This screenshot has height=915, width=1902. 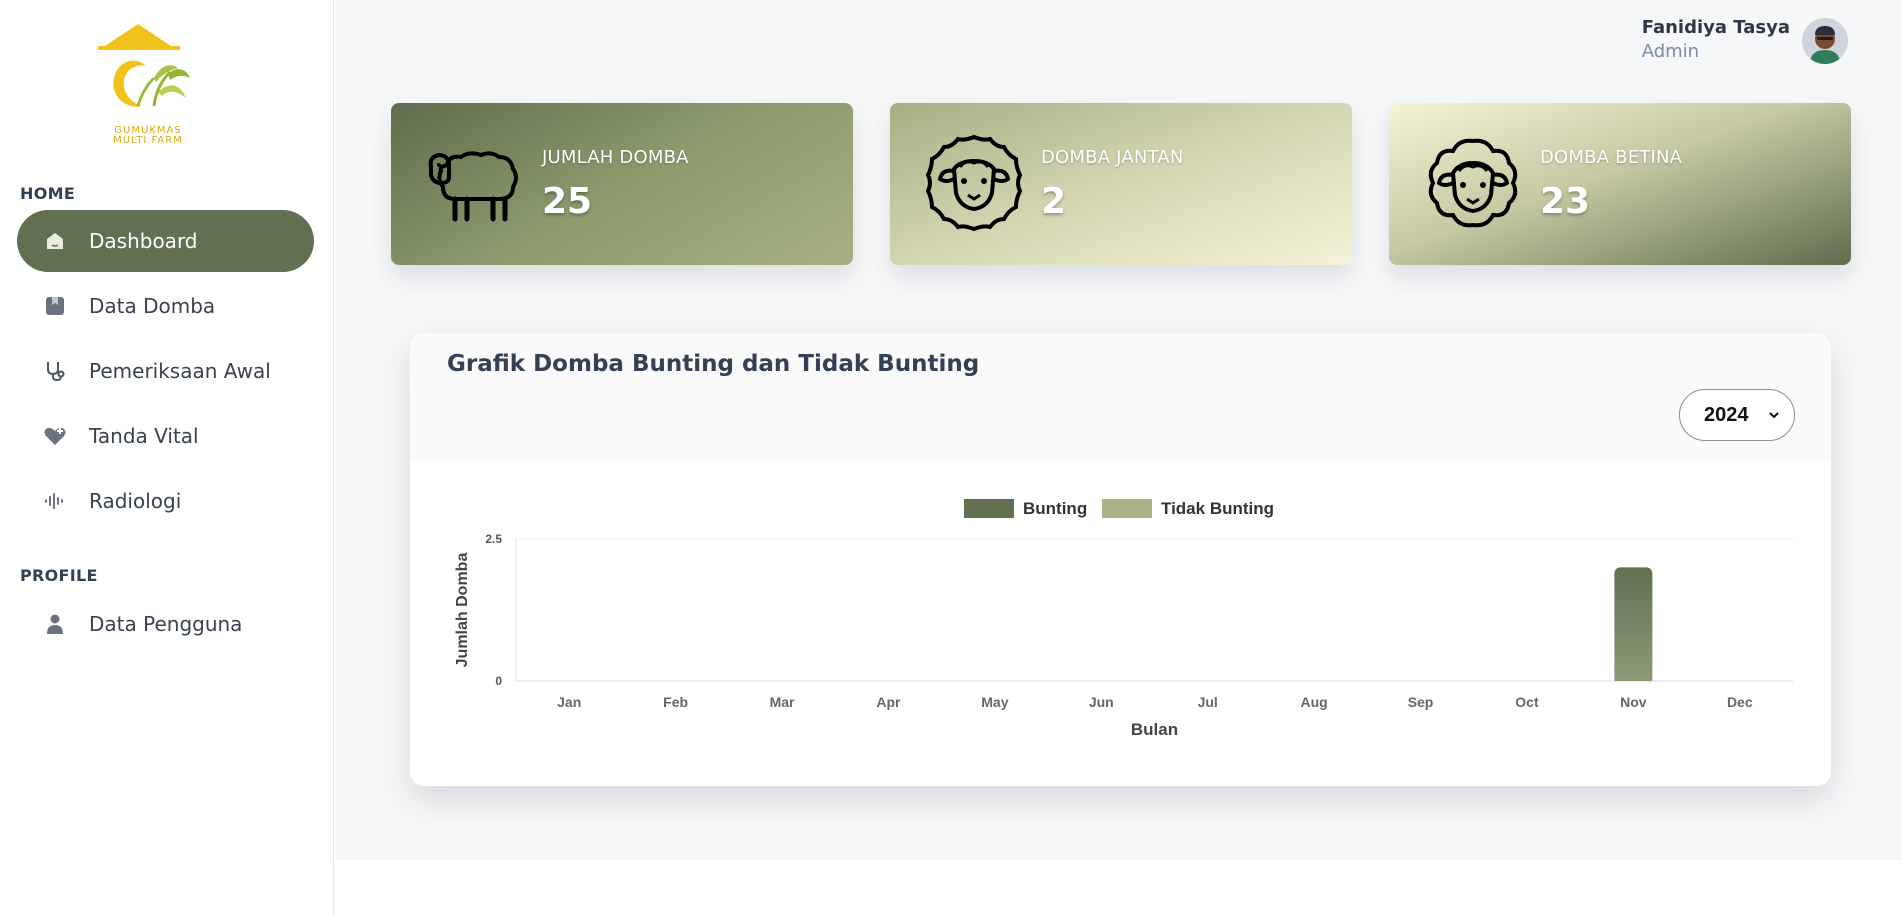 What do you see at coordinates (475, 183) in the screenshot?
I see `sheep-icon` at bounding box center [475, 183].